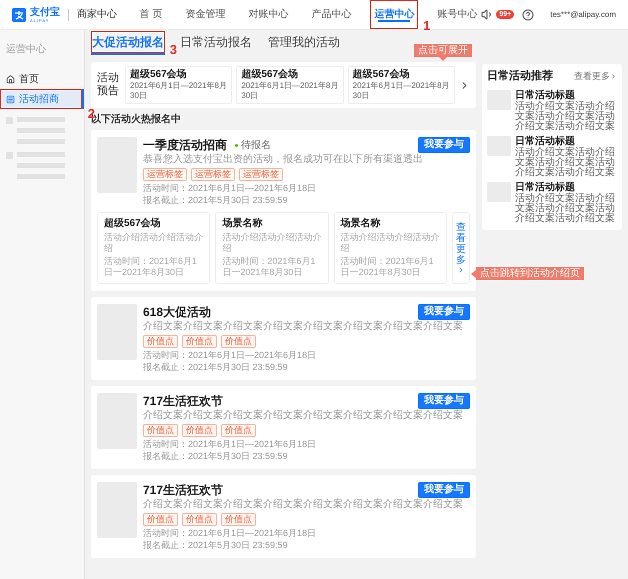 The width and height of the screenshot is (628, 579). What do you see at coordinates (443, 50) in the screenshot?
I see `callout-label: 点击可展开` at bounding box center [443, 50].